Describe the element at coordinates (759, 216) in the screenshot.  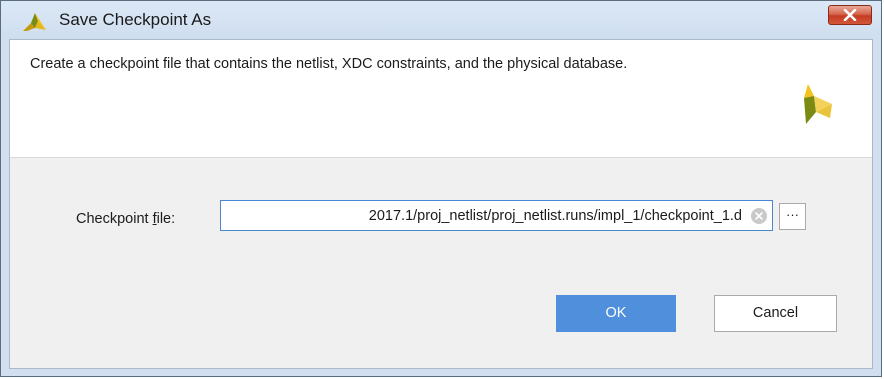
I see `clear-icon` at that location.